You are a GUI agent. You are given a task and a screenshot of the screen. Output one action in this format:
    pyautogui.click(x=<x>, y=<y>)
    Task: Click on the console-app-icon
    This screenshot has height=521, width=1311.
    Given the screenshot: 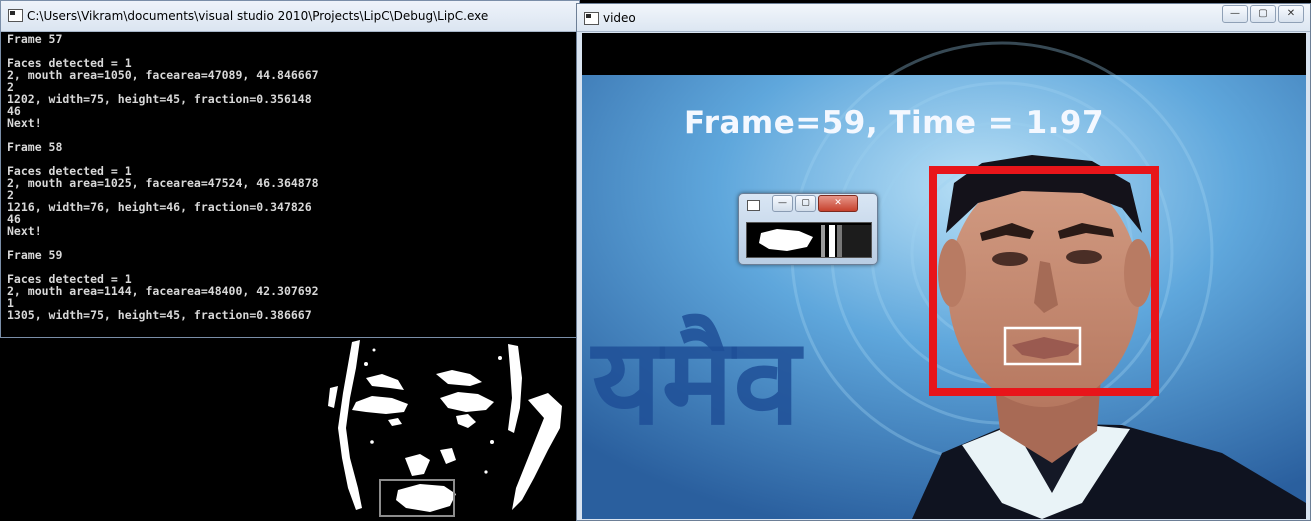 What is the action you would take?
    pyautogui.click(x=15, y=15)
    